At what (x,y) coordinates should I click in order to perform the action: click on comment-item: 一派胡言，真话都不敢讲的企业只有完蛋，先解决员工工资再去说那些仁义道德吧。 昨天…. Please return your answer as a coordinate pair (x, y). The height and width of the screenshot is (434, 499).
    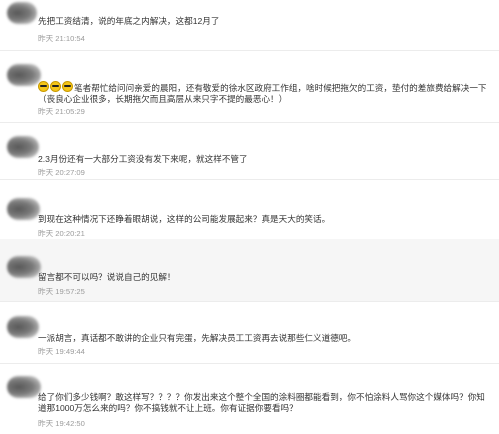
    Looking at the image, I should click on (249, 332).